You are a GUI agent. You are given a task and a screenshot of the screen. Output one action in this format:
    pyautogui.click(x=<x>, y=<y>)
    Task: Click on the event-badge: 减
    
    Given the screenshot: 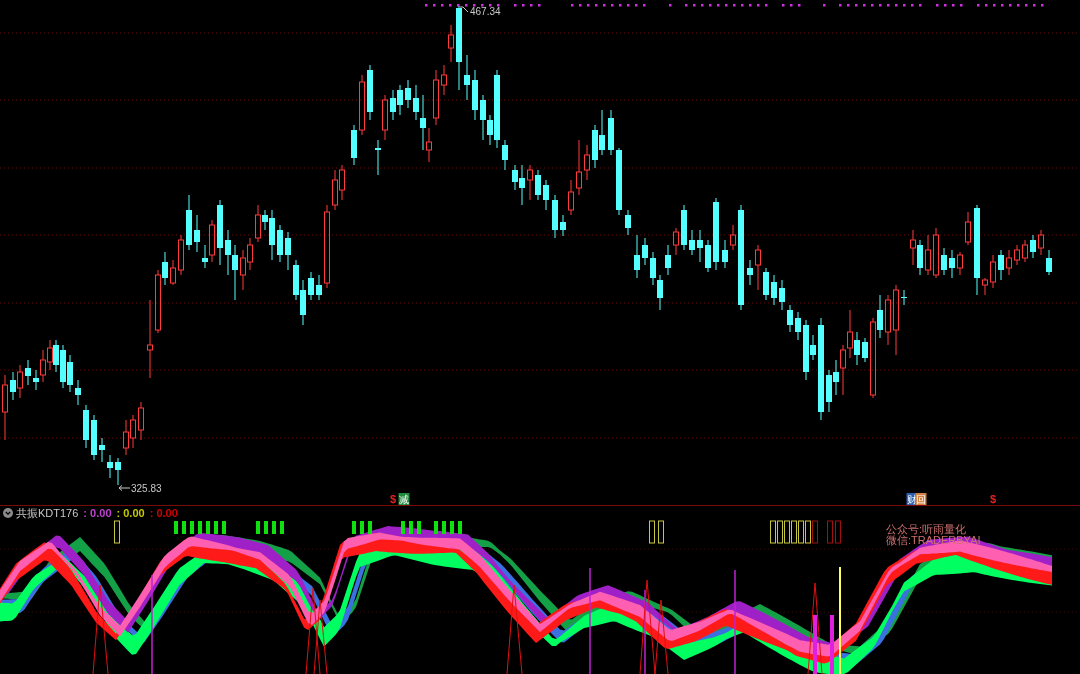 What is the action you would take?
    pyautogui.click(x=404, y=499)
    